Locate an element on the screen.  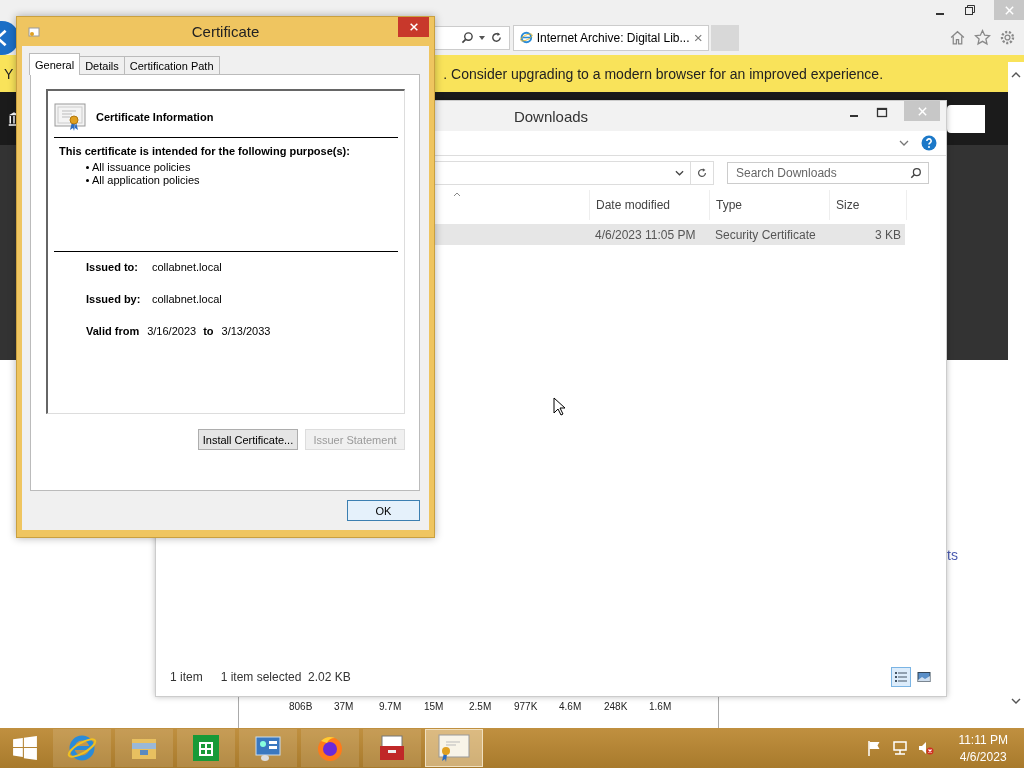
column-header: Type is located at coordinates (769, 205).